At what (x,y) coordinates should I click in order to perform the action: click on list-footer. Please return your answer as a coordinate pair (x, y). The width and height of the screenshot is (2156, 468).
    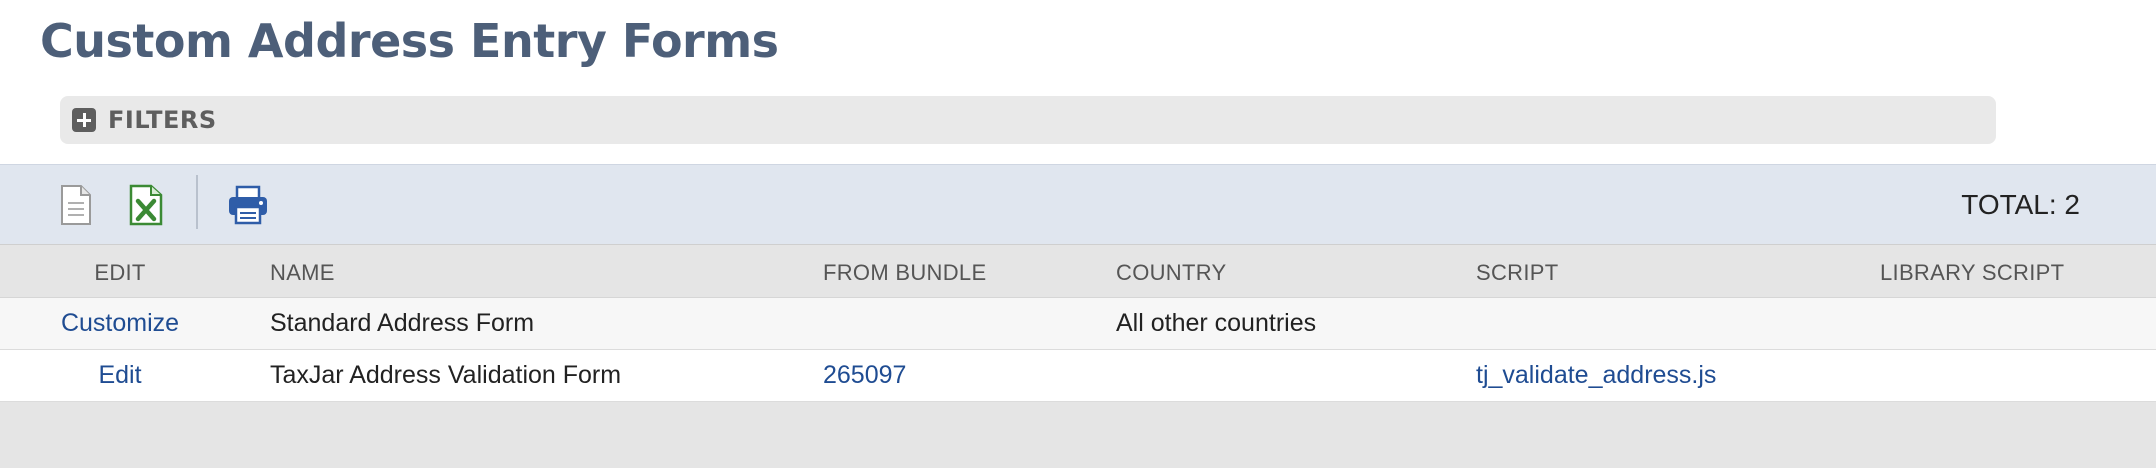
    Looking at the image, I should click on (1078, 435).